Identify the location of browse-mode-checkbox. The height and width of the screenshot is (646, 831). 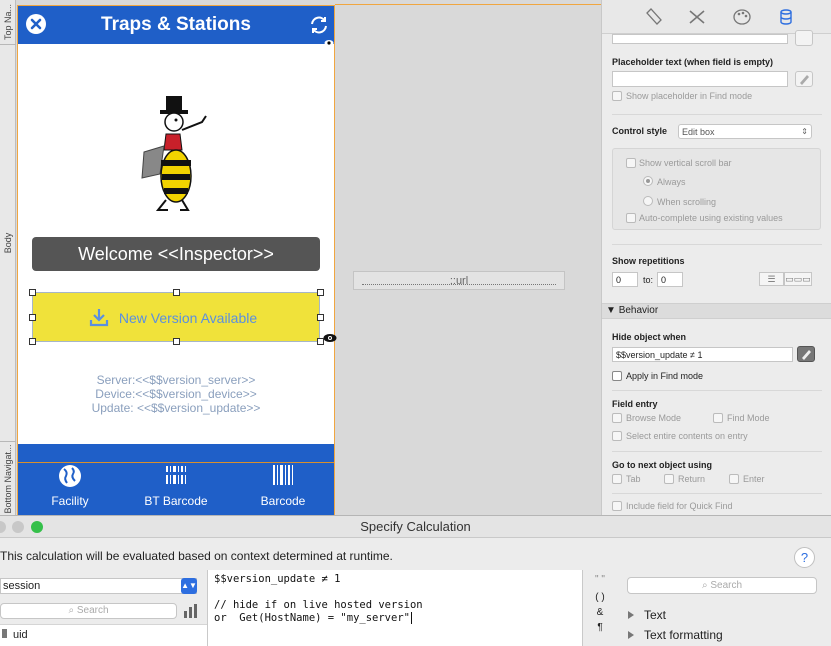
(617, 418).